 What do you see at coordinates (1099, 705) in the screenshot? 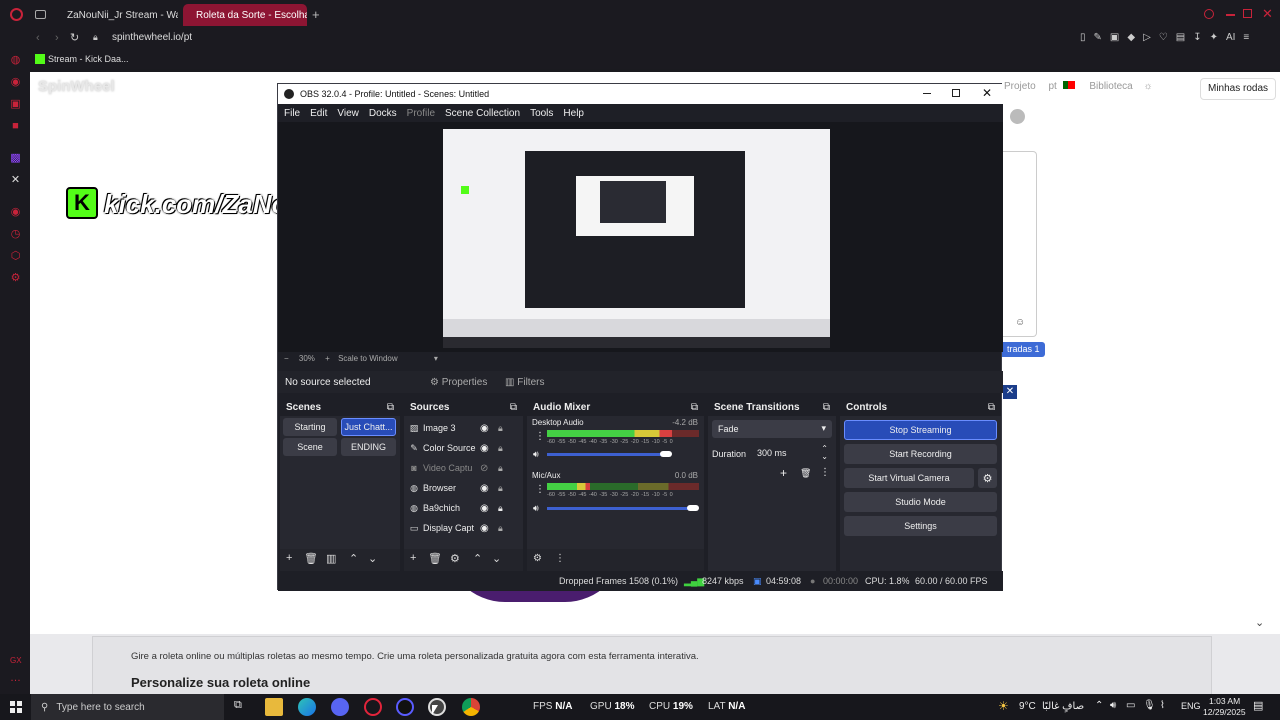
I see `tray-chevron-icon: ⌃` at bounding box center [1099, 705].